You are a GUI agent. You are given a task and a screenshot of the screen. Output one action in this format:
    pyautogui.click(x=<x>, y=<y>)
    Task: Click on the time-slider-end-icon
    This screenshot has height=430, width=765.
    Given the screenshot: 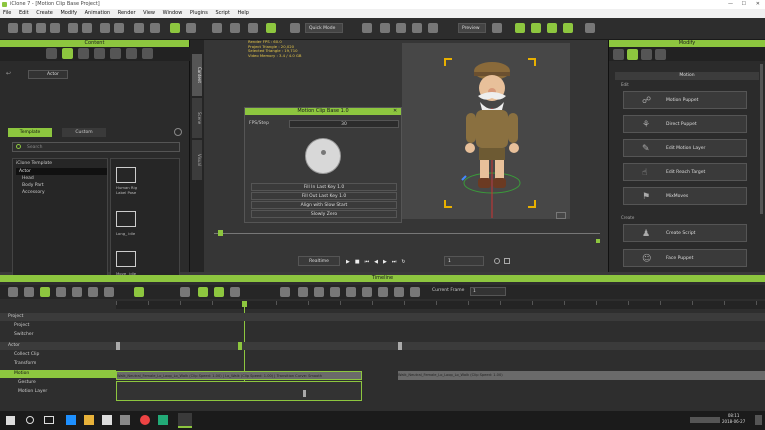 What is the action you would take?
    pyautogui.click(x=598, y=241)
    